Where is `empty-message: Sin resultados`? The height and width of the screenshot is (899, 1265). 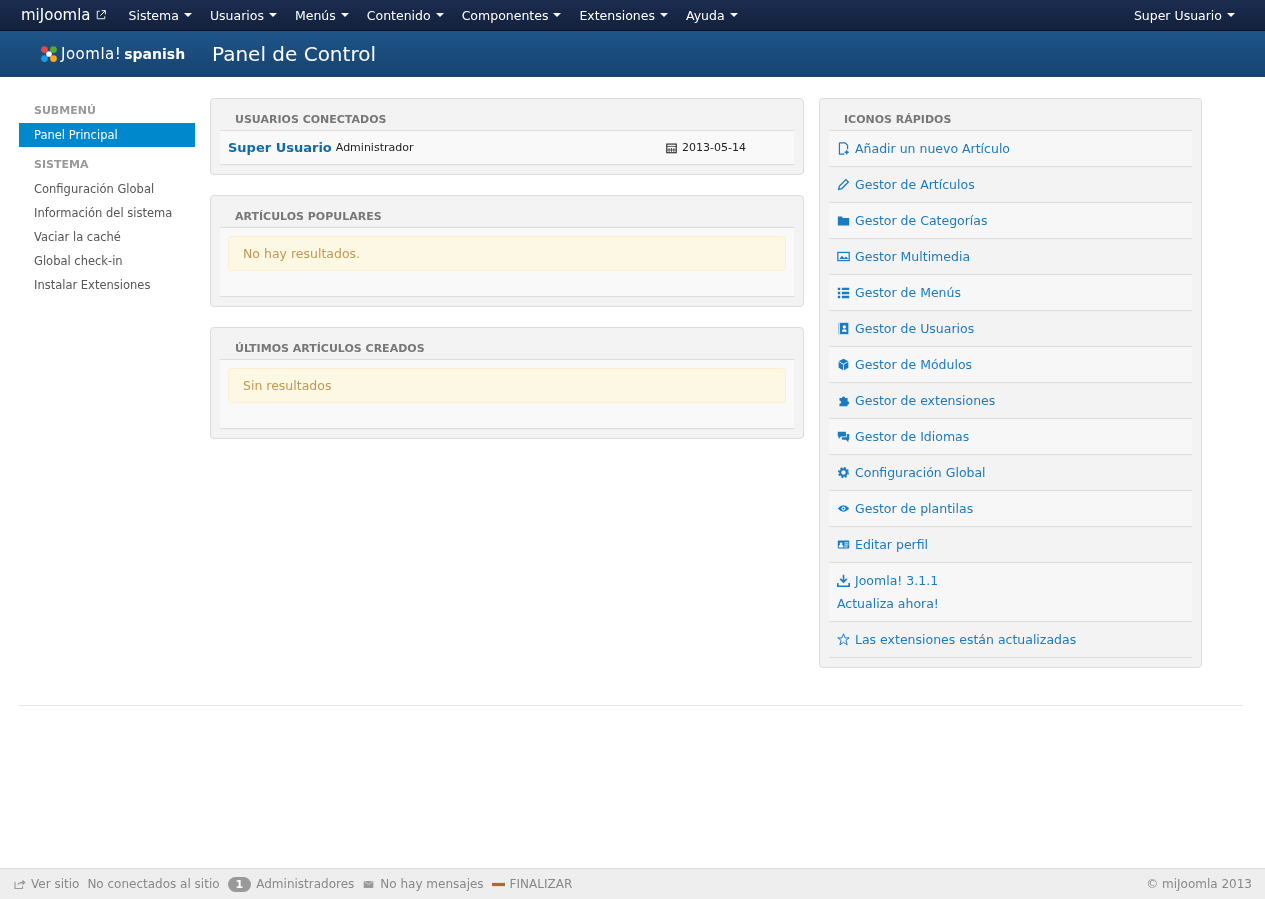
empty-message: Sin resultados is located at coordinates (507, 385).